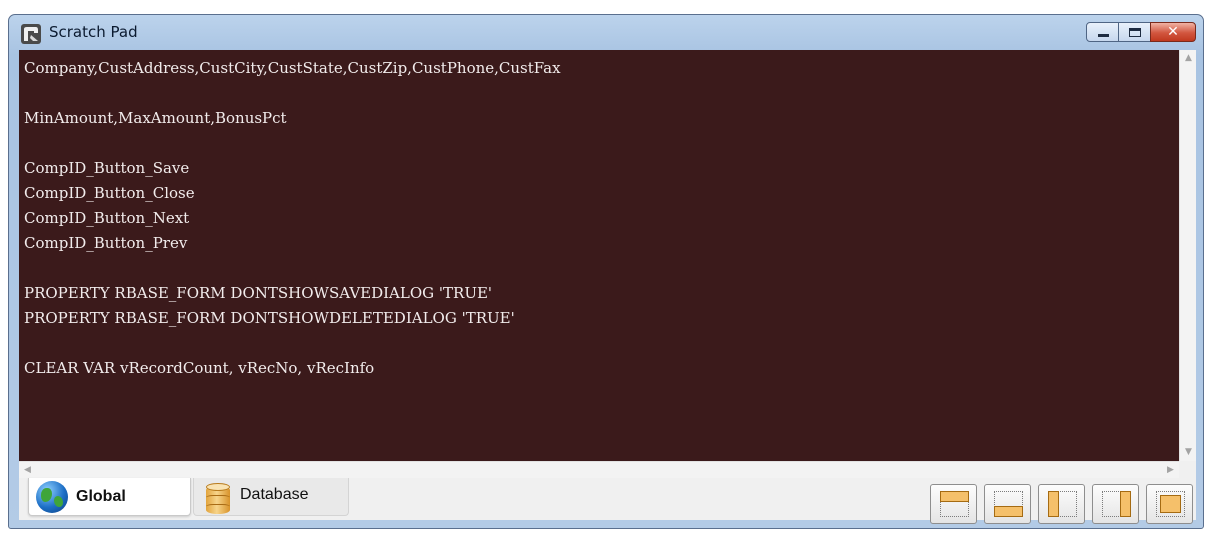 The image size is (1212, 535). Describe the element at coordinates (1169, 504) in the screenshot. I see `dock-fill-button` at that location.